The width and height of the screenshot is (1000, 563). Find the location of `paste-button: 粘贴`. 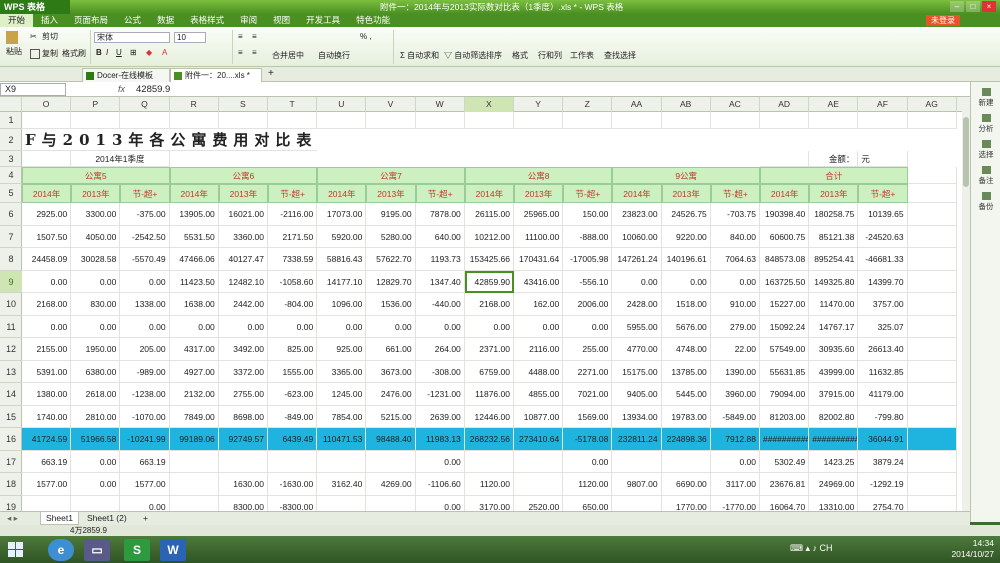

paste-button: 粘贴 is located at coordinates (14, 44).